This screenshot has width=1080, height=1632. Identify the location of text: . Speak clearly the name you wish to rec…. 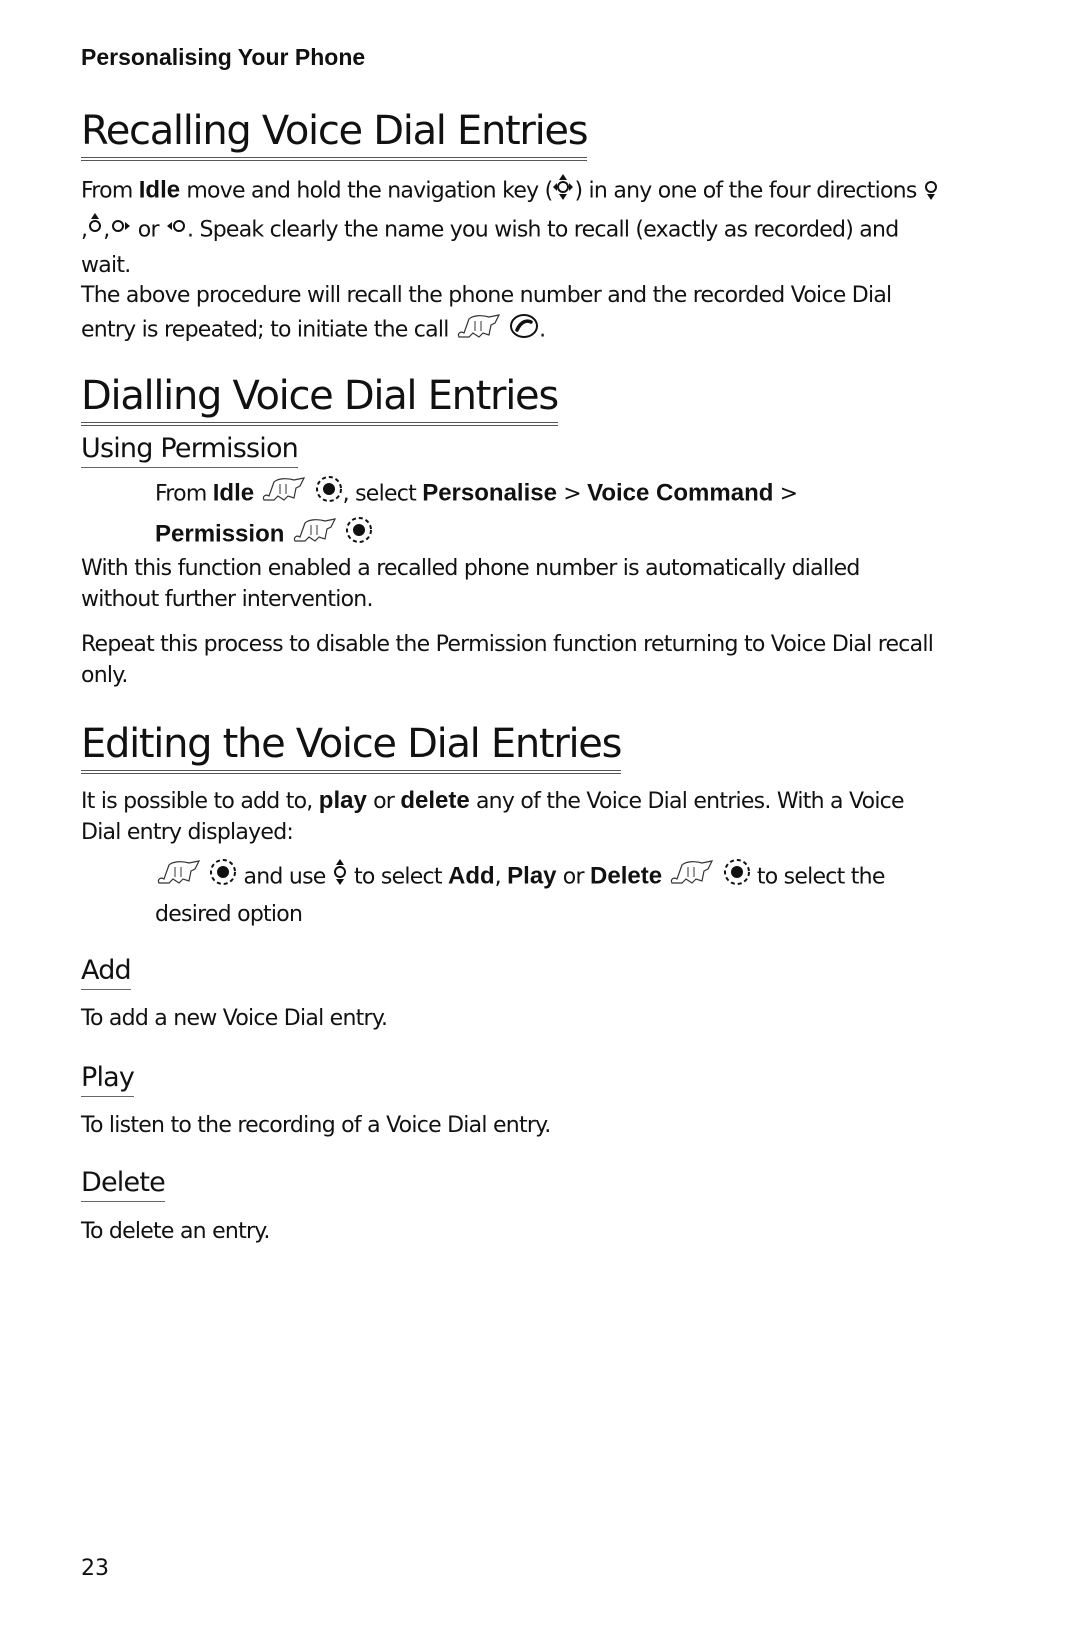
(490, 248).